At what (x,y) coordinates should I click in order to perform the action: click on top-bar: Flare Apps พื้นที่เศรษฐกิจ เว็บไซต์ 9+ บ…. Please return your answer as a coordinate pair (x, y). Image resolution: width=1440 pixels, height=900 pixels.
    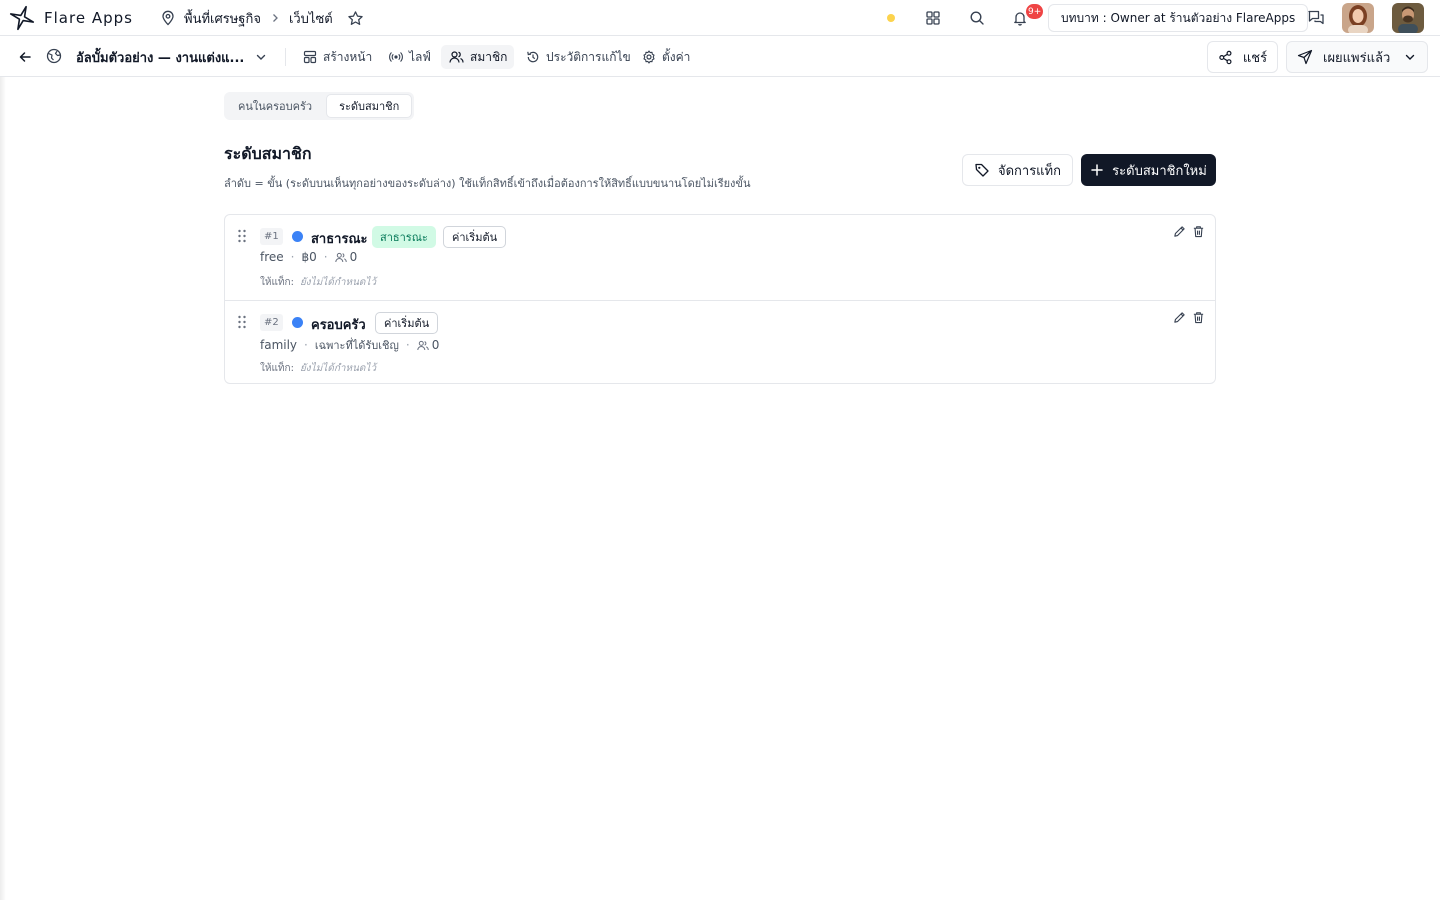
    Looking at the image, I should click on (720, 18).